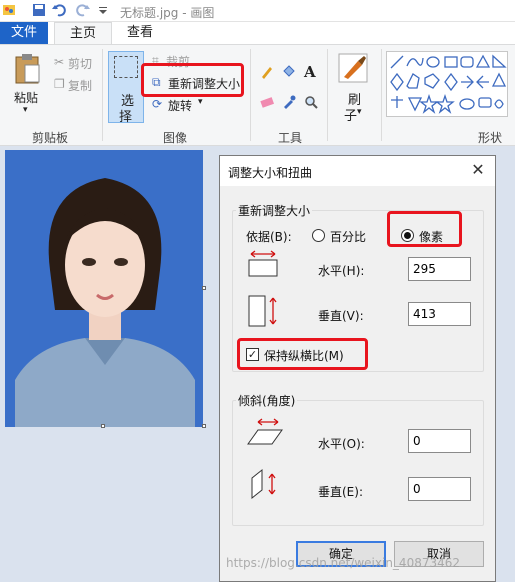 This screenshot has width=515, height=582. I want to click on horizontal-size-input, so click(439, 269).